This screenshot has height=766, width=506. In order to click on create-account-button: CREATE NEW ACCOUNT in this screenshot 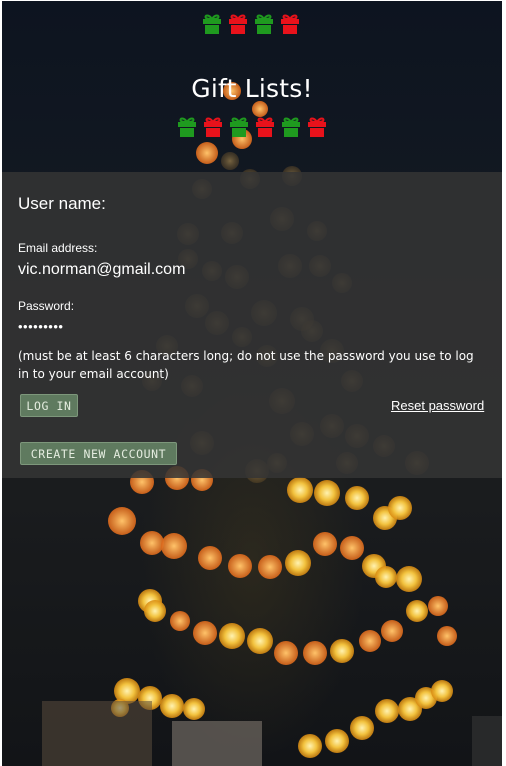, I will do `click(98, 453)`.